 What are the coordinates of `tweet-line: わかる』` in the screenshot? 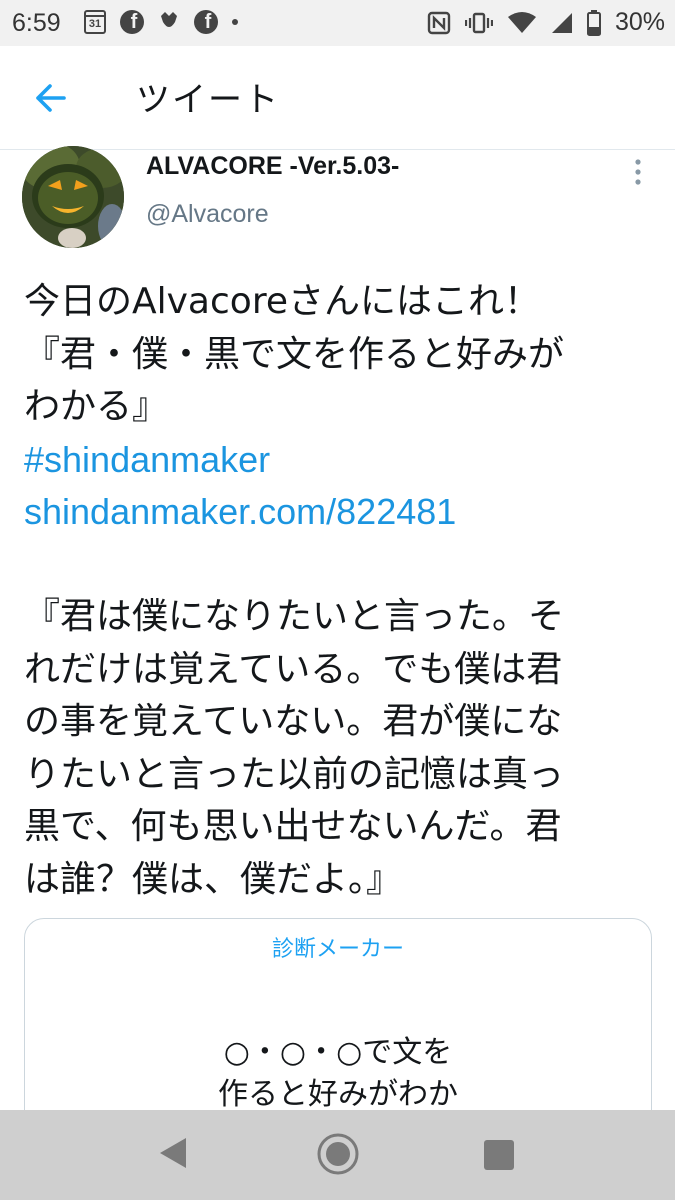 It's located at (96, 406).